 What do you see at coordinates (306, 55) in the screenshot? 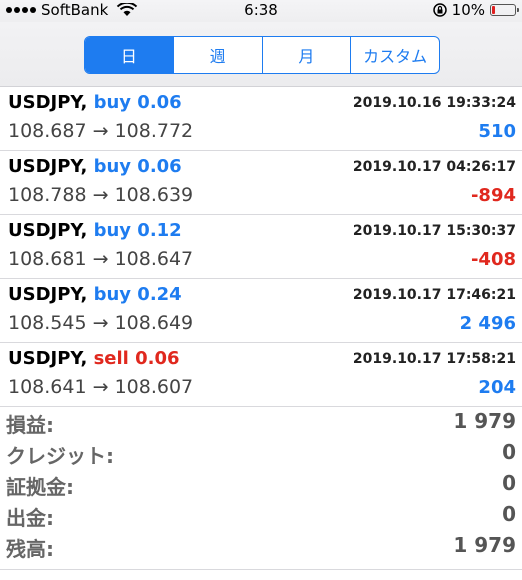
I see `tab-period-2: 月` at bounding box center [306, 55].